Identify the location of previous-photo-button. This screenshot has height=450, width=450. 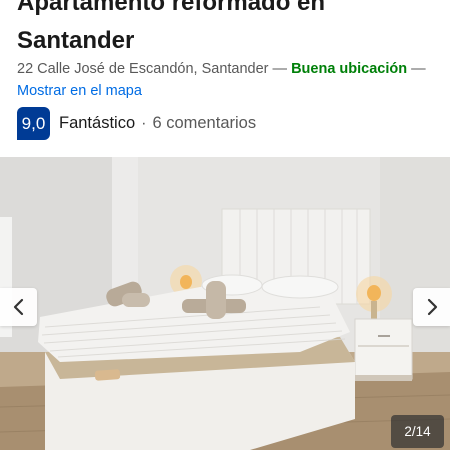
(18, 307).